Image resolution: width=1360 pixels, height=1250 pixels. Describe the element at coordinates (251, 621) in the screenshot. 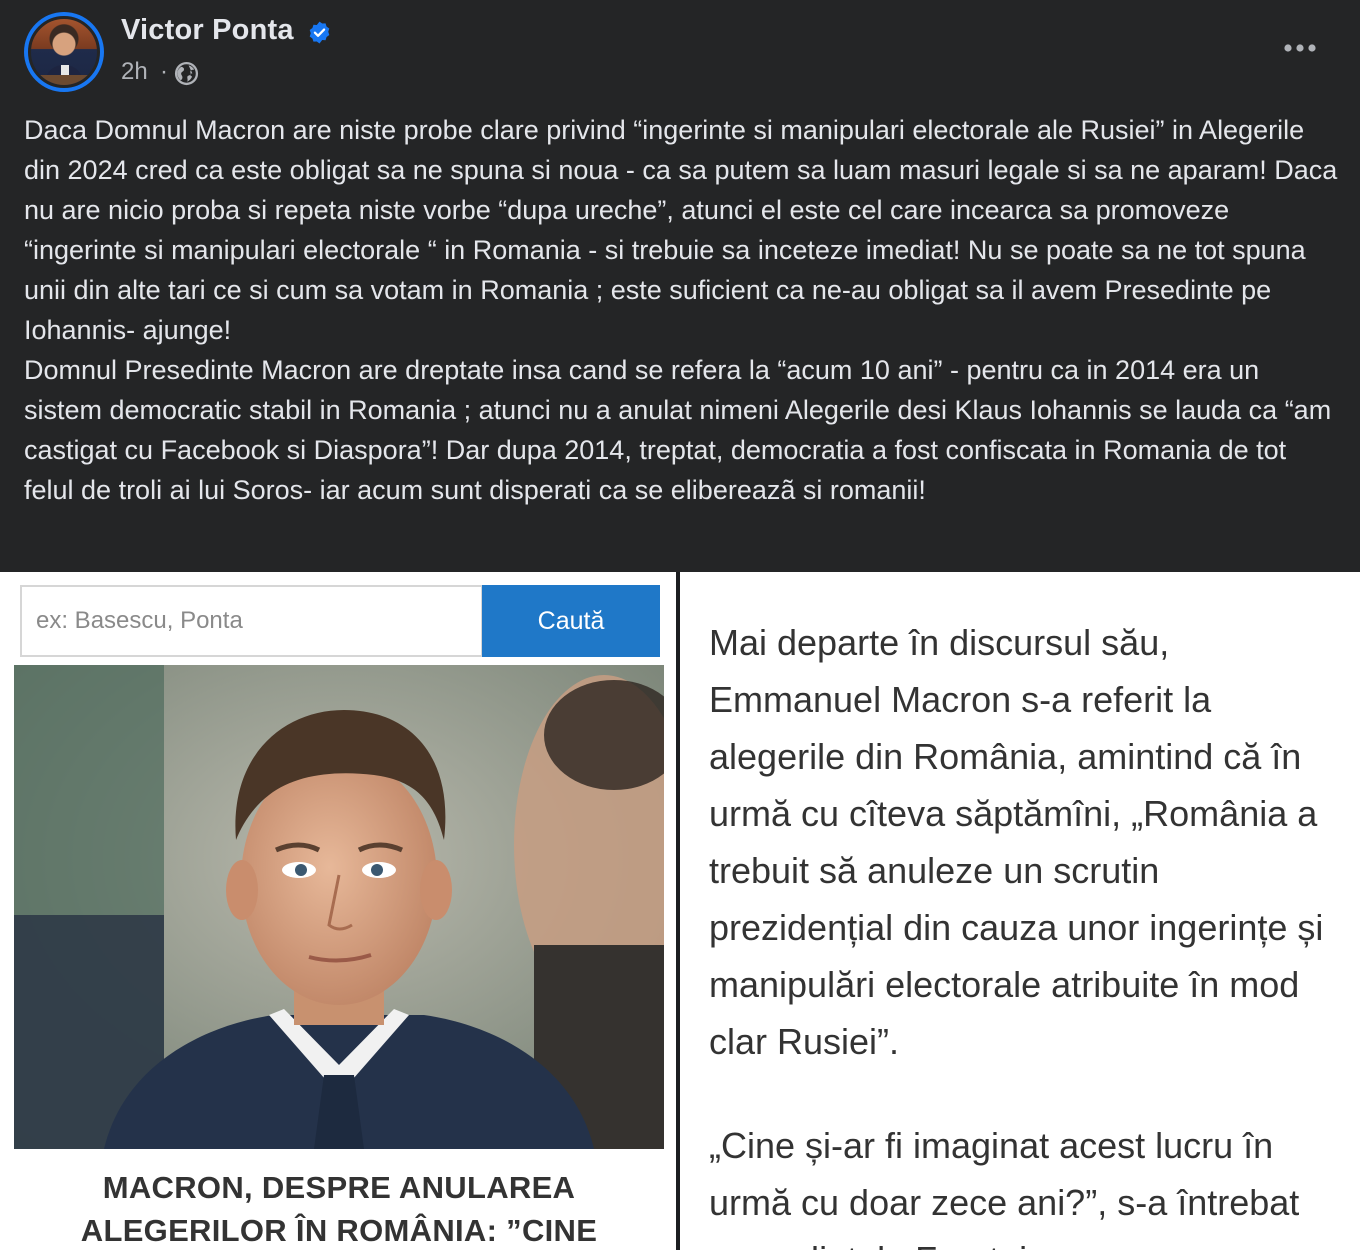

I see `search-input` at that location.